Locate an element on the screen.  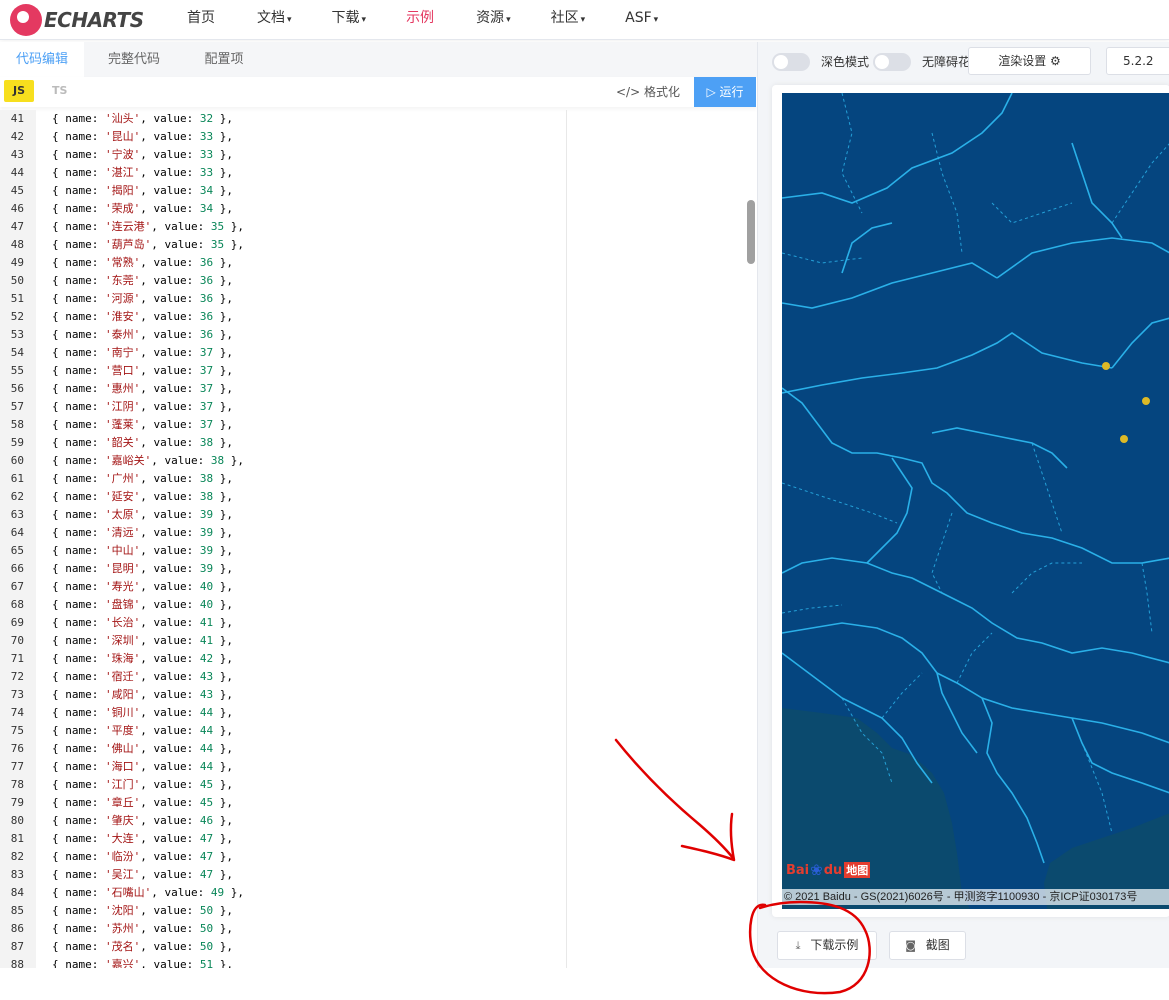
code-text: { name: '咸阳', value: 43 }, is located at coordinates (142, 694).